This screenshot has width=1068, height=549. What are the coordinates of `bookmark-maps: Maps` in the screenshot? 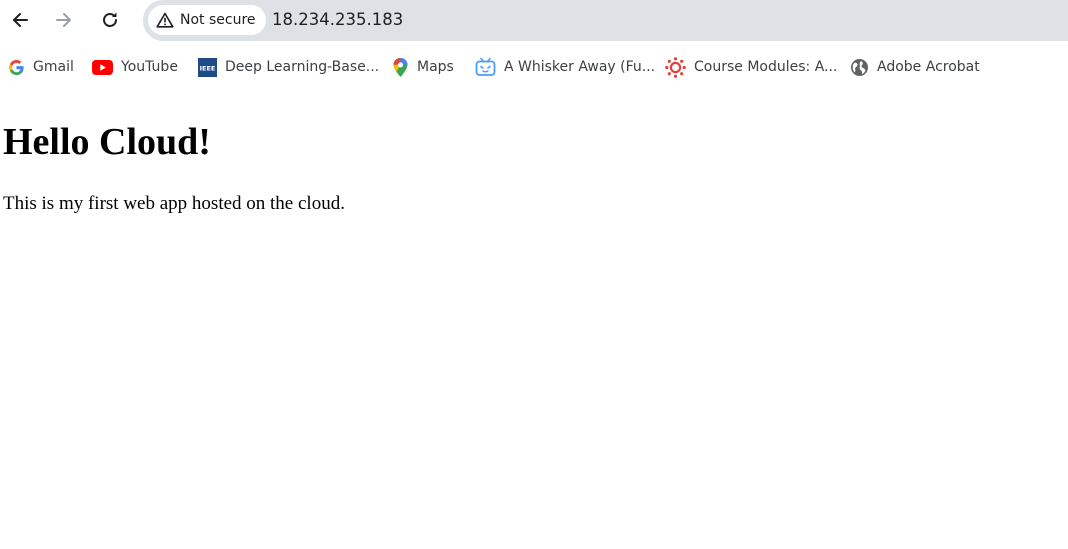 It's located at (423, 67).